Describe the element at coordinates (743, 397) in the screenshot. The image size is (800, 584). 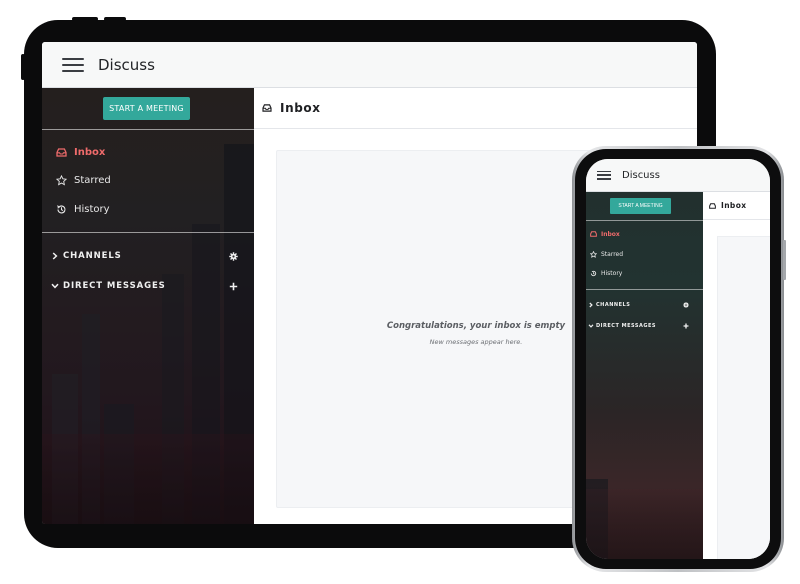
I see `empty-inbox-panel` at that location.